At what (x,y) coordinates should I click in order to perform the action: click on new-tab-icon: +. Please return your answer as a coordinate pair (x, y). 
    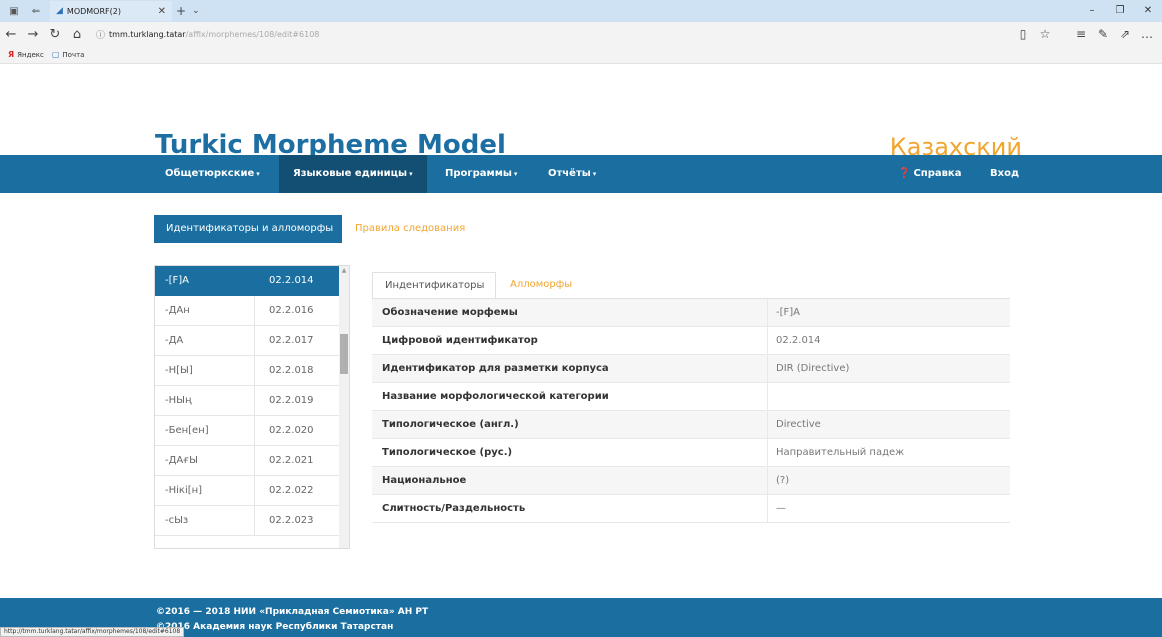
    Looking at the image, I should click on (181, 11).